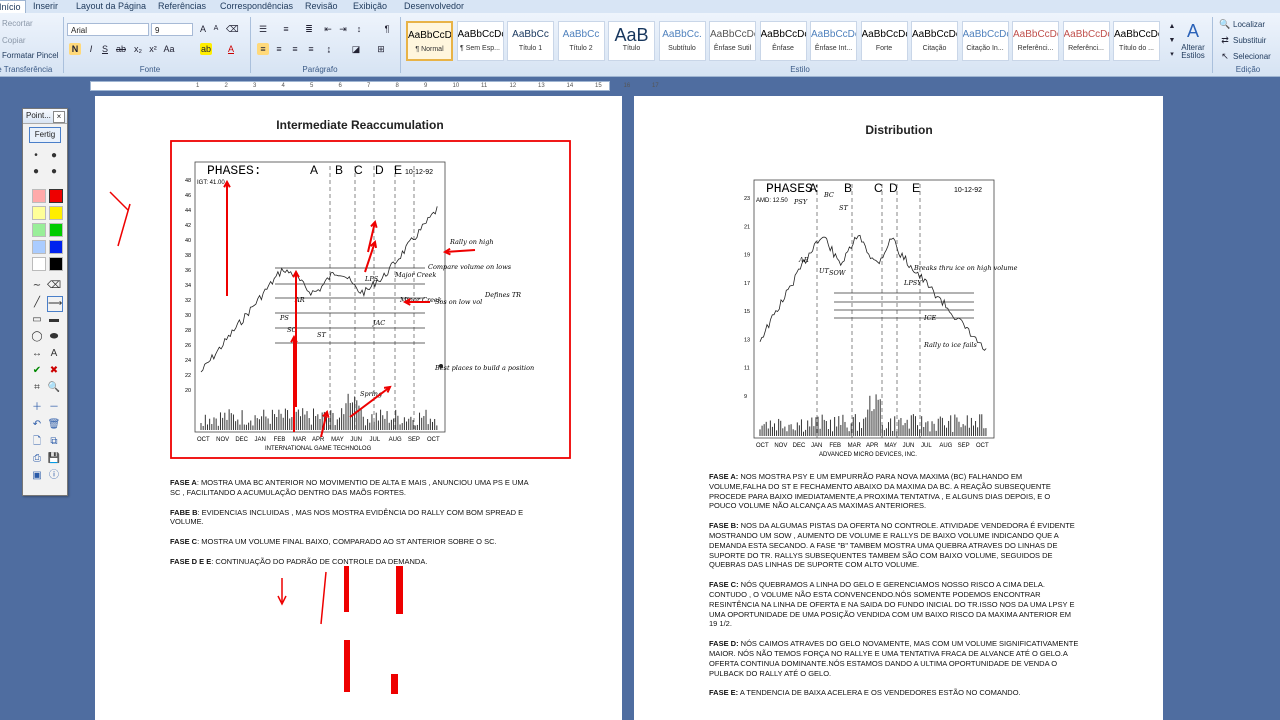 The width and height of the screenshot is (1280, 720). Describe the element at coordinates (108, 29) in the screenshot. I see `font-name-combo: Arial` at that location.